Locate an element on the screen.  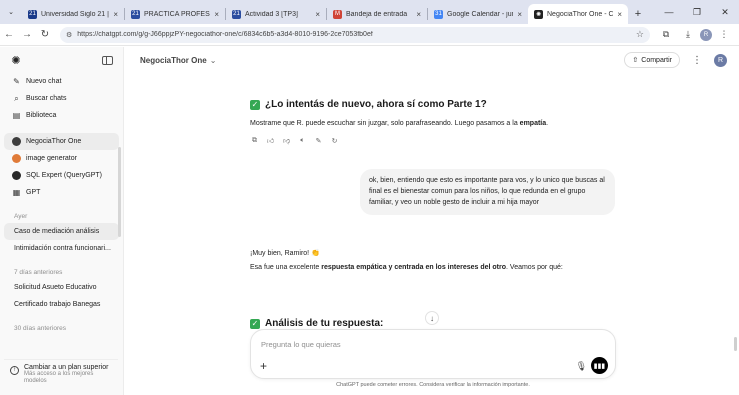
browser-tab: 21 Universidad Siglo 21 | Sigl × is located at coordinates (73, 14).